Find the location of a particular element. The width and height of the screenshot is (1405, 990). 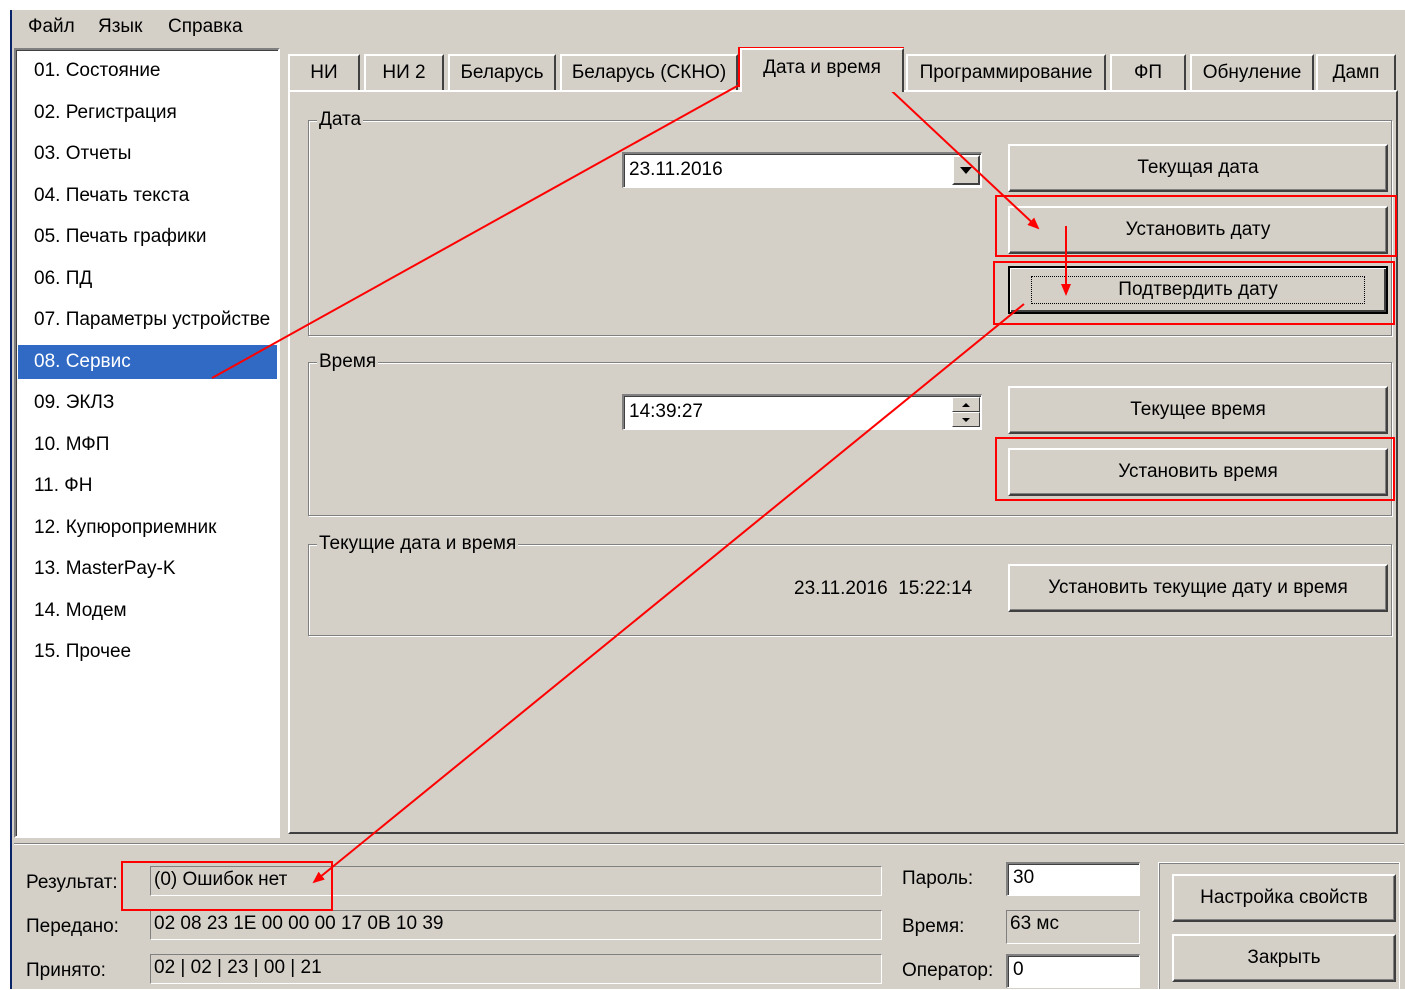

dropdown-arrow-icon is located at coordinates (966, 170).